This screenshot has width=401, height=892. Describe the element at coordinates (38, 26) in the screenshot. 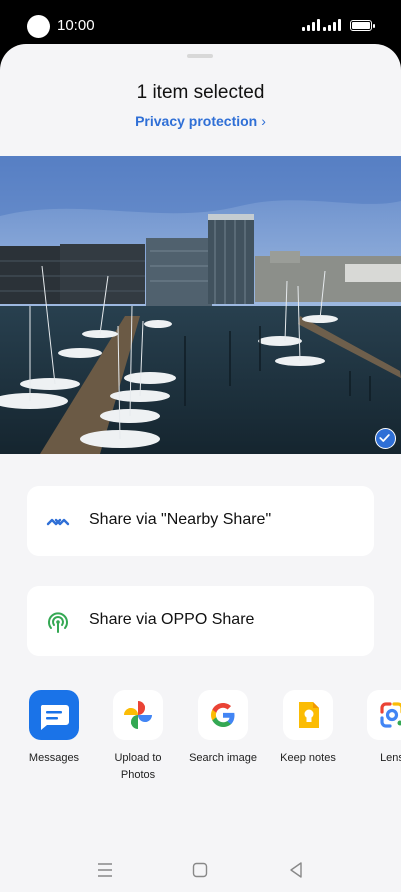

I see `front-camera-cutout` at that location.